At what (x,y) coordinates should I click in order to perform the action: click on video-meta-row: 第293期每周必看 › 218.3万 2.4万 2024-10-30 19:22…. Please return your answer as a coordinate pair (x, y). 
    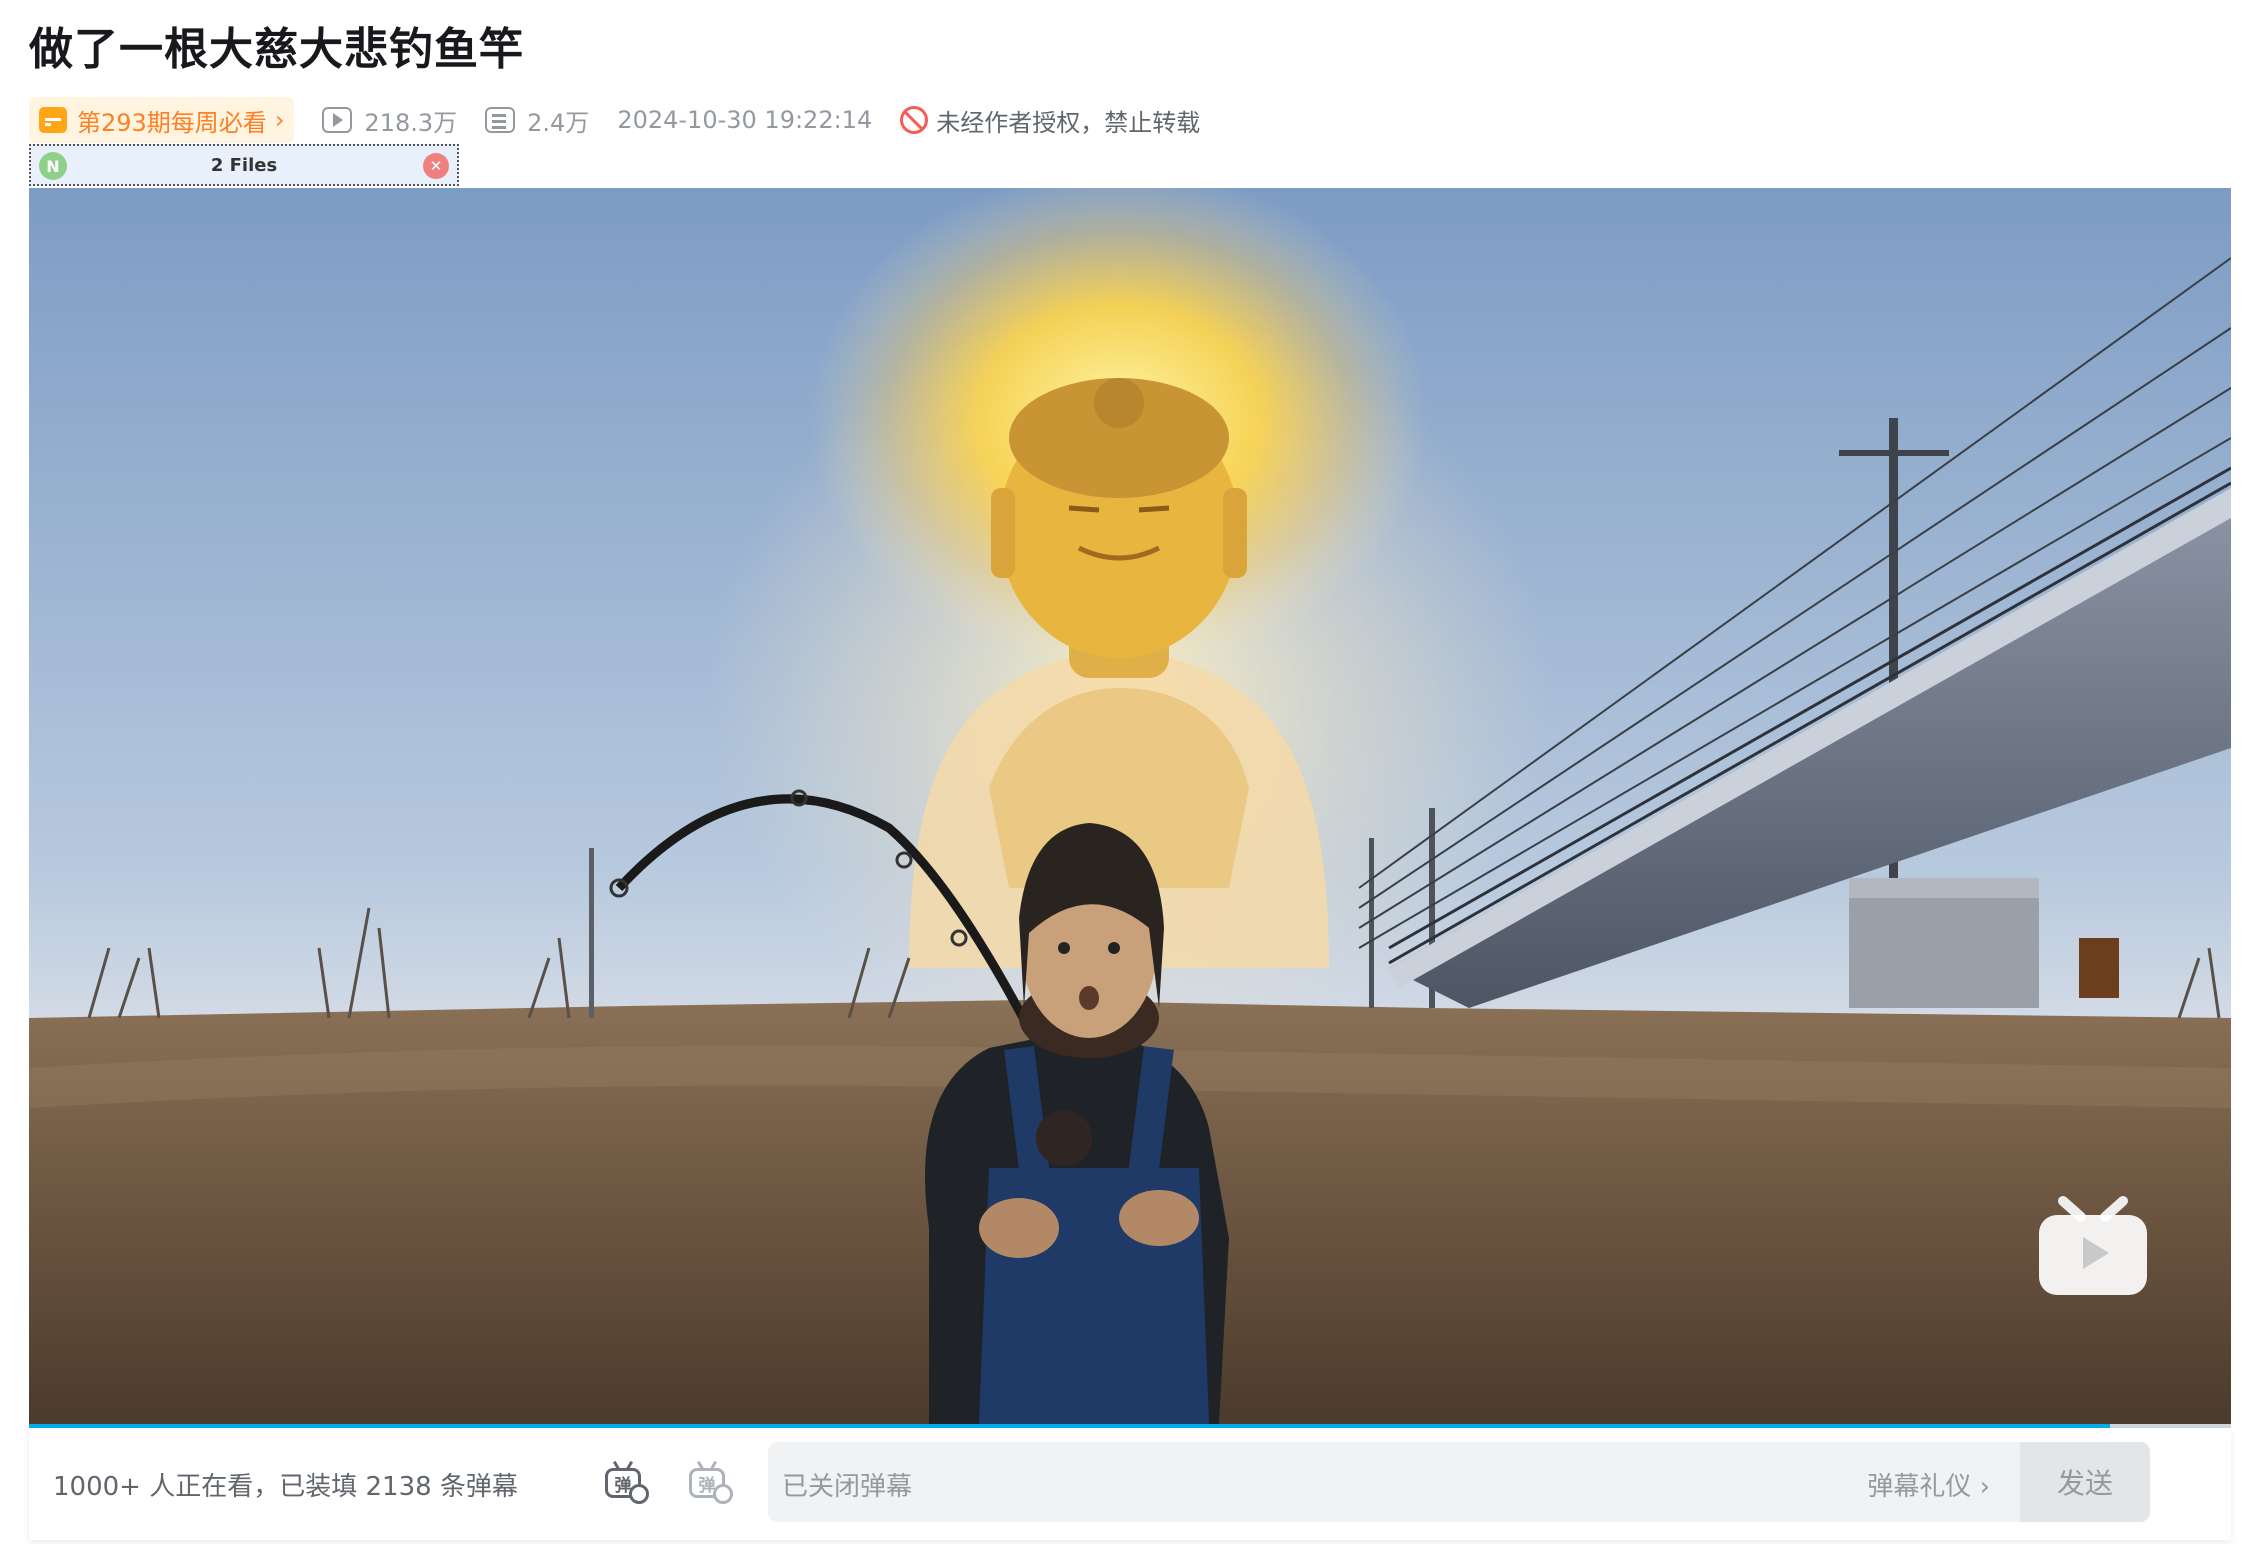
    Looking at the image, I should click on (614, 120).